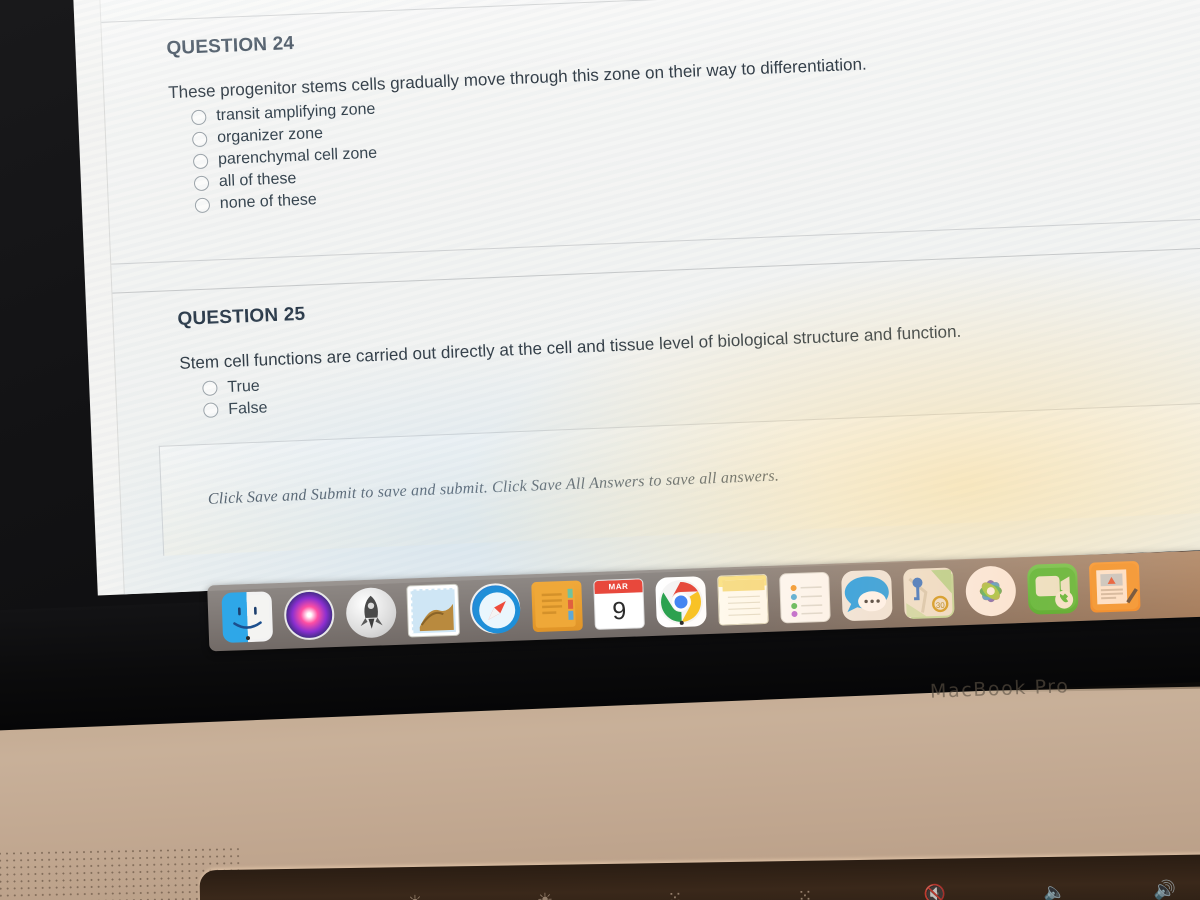 The image size is (1200, 900). What do you see at coordinates (1114, 586) in the screenshot?
I see `pages-icon` at bounding box center [1114, 586].